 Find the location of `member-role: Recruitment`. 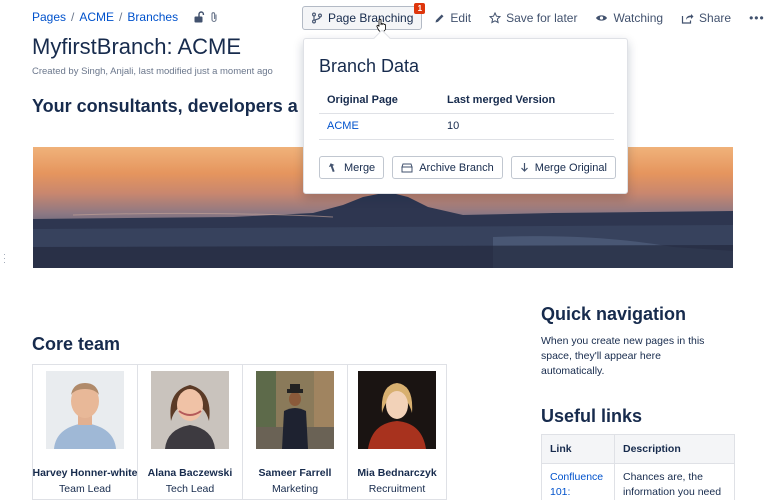

member-role: Recruitment is located at coordinates (397, 489).